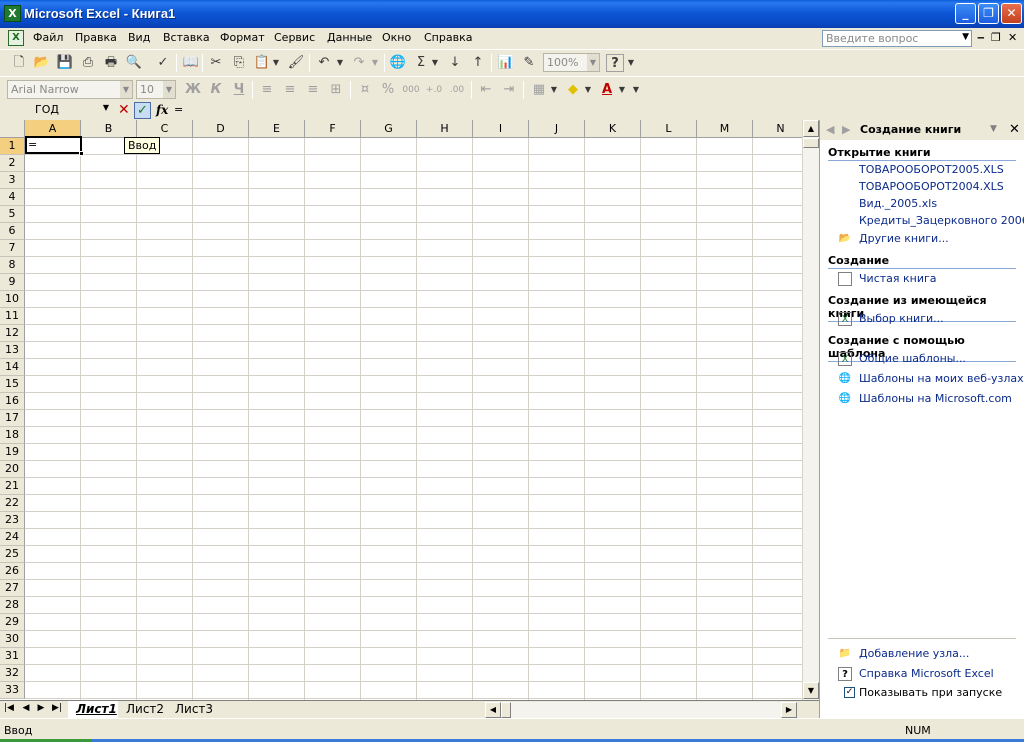  What do you see at coordinates (1012, 37) in the screenshot?
I see `doc-close-button: ✕` at bounding box center [1012, 37].